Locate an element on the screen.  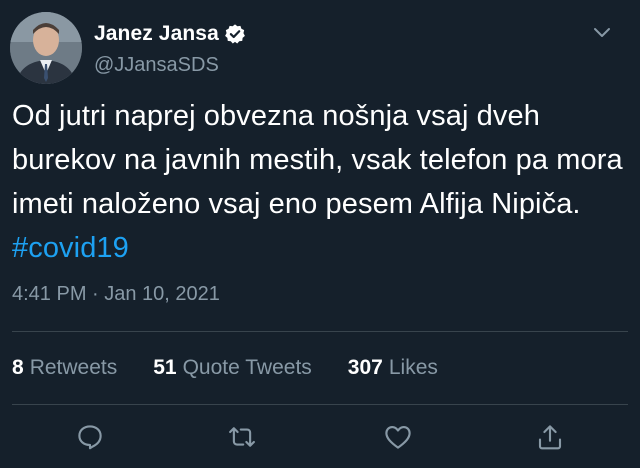
share-icon is located at coordinates (550, 437).